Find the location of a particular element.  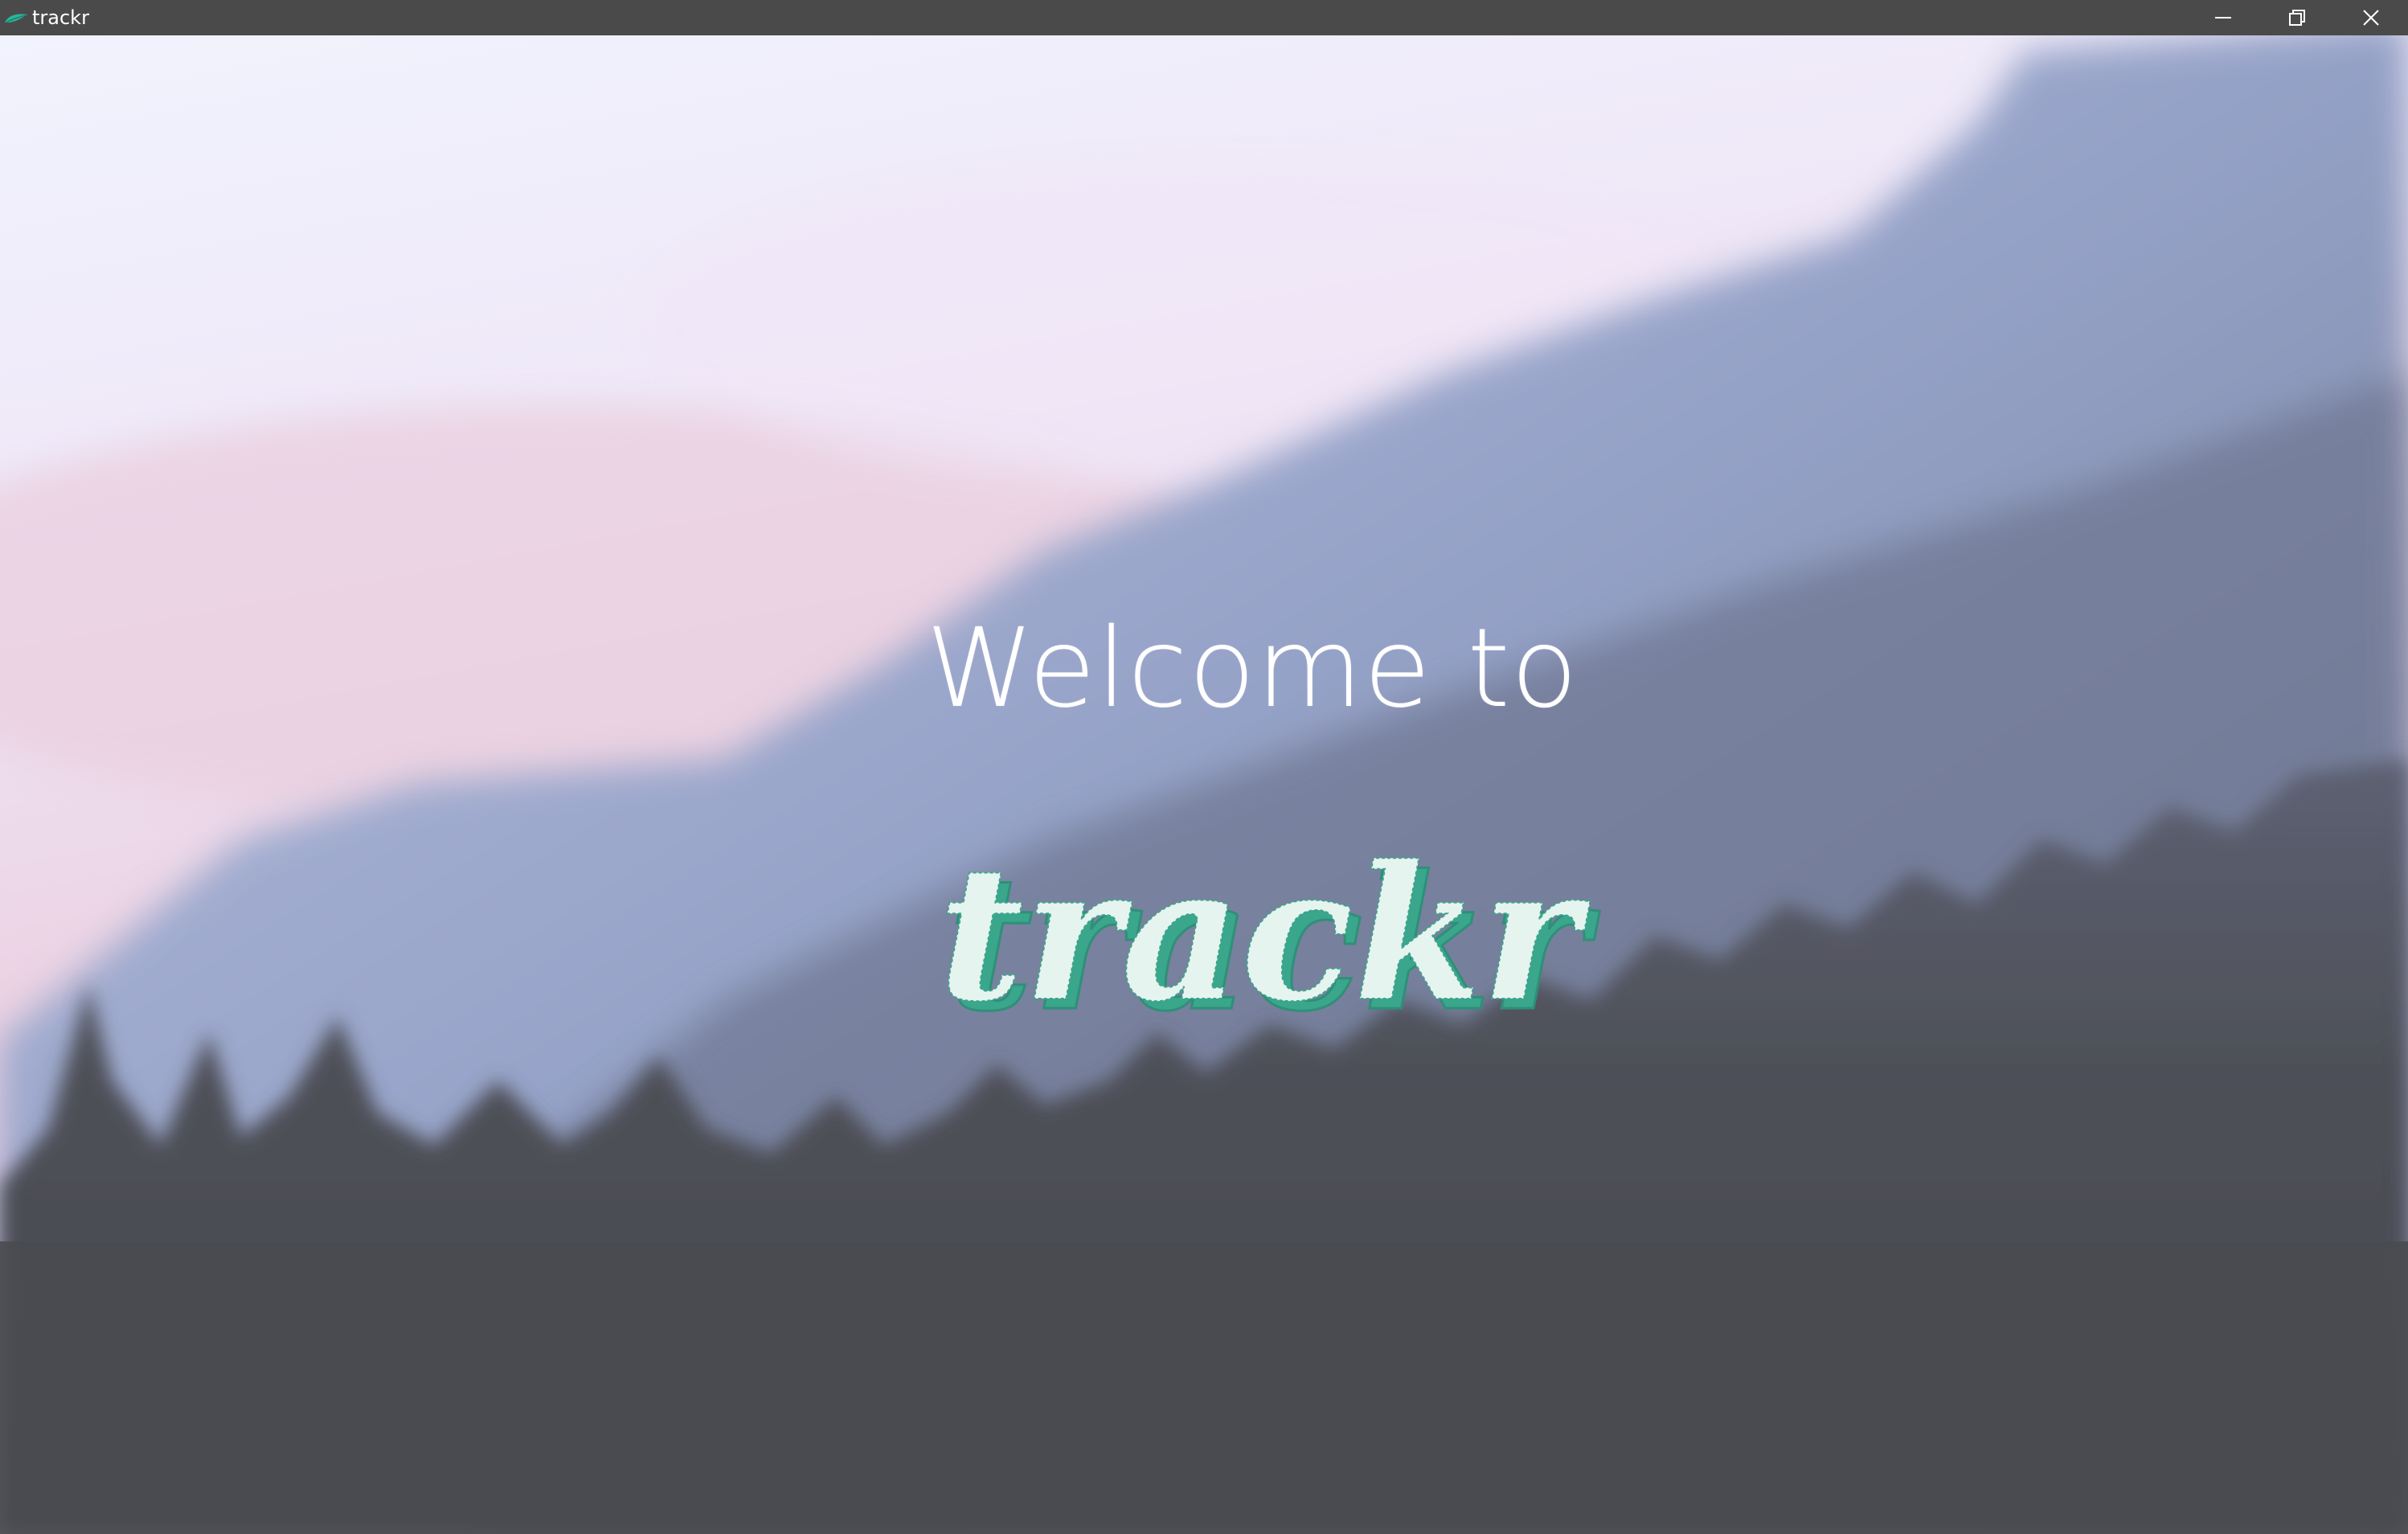

close-button is located at coordinates (2371, 17).